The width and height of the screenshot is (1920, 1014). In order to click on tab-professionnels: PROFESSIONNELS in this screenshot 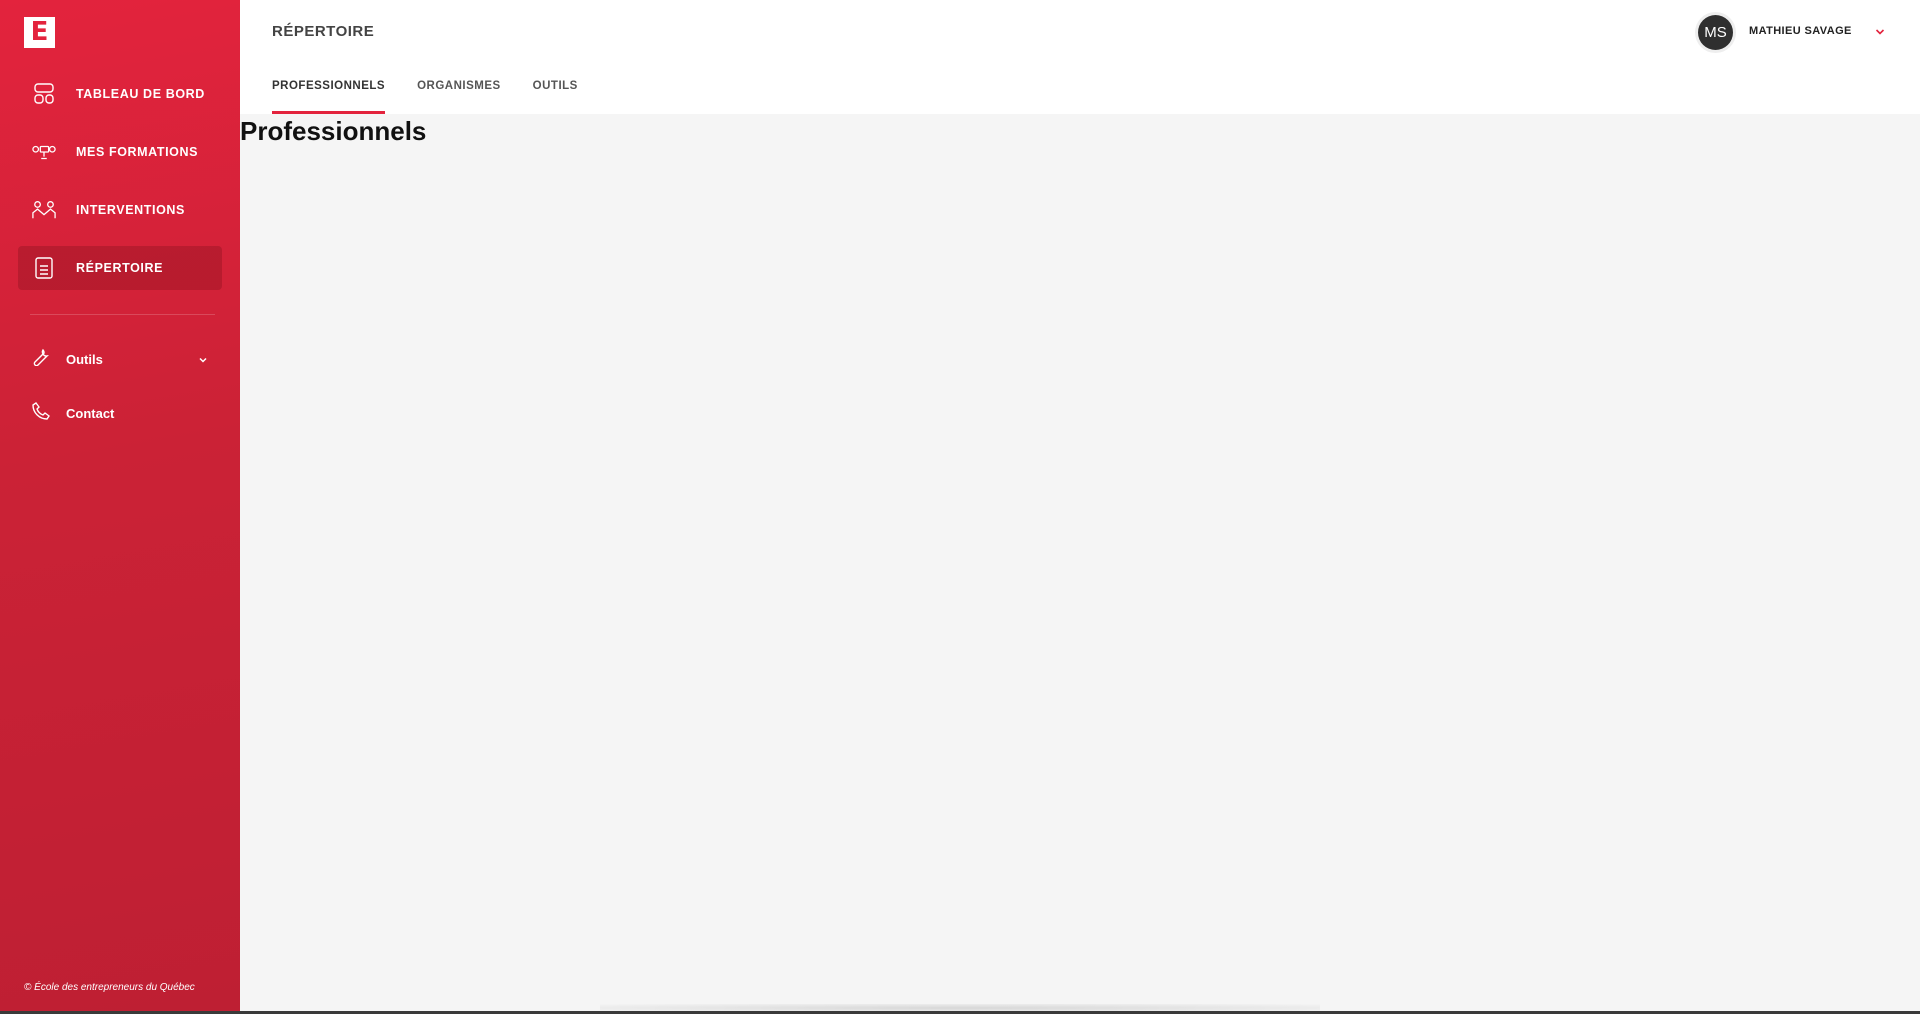, I will do `click(329, 96)`.